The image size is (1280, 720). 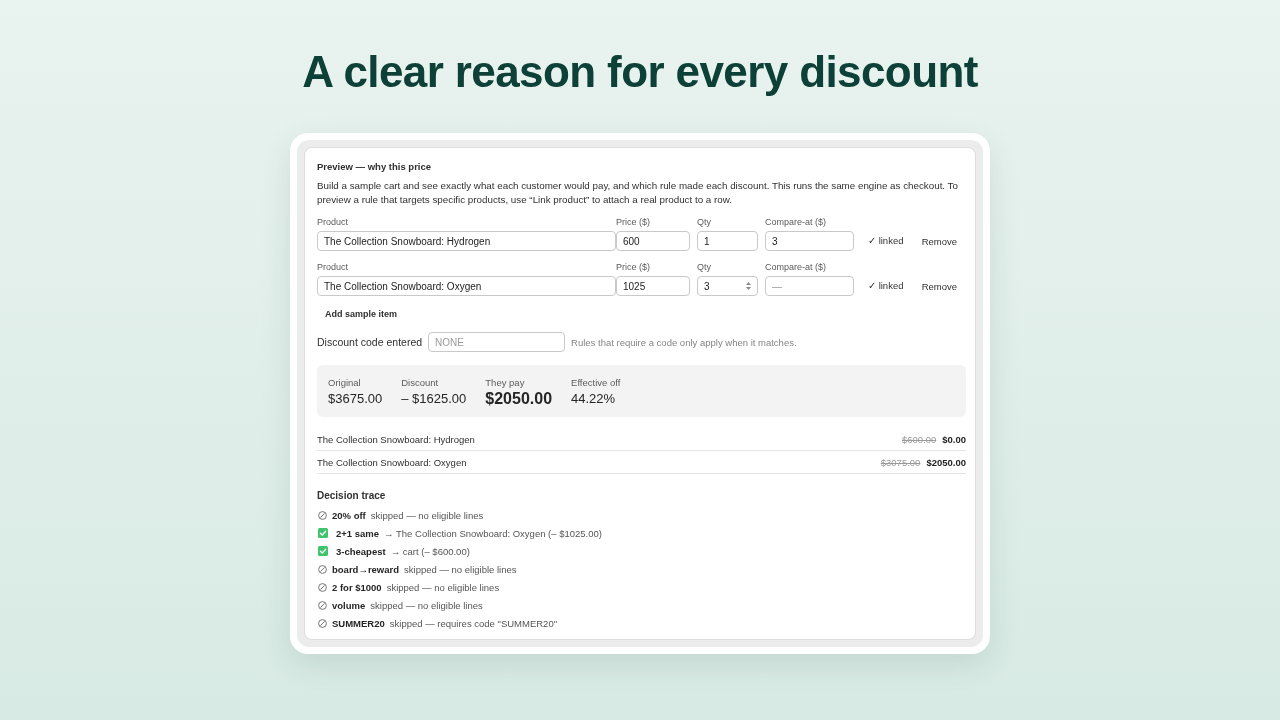 I want to click on rule-name: 2+1 same, so click(x=358, y=533).